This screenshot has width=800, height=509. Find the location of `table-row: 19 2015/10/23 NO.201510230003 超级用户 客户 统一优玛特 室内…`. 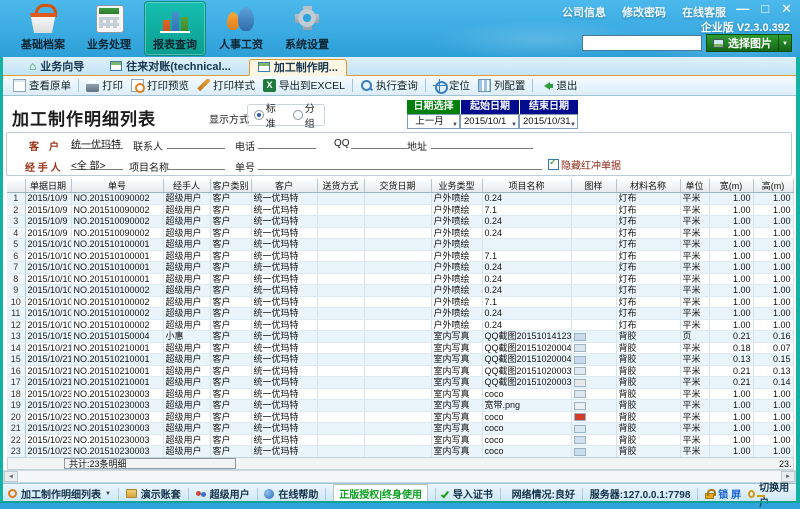

table-row: 19 2015/10/23 NO.201510230003 超级用户 客户 统一优玛特 室内… is located at coordinates (400, 405).